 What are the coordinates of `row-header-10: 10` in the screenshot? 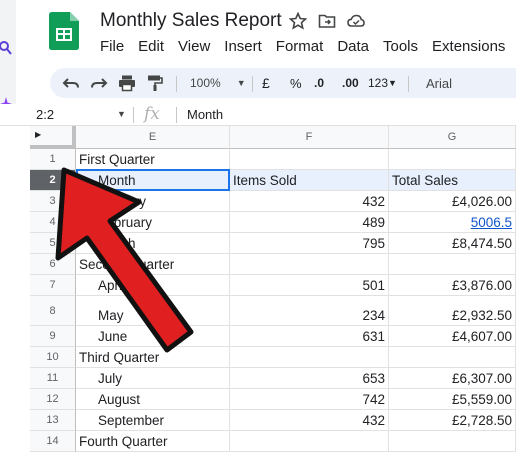 It's located at (53, 357).